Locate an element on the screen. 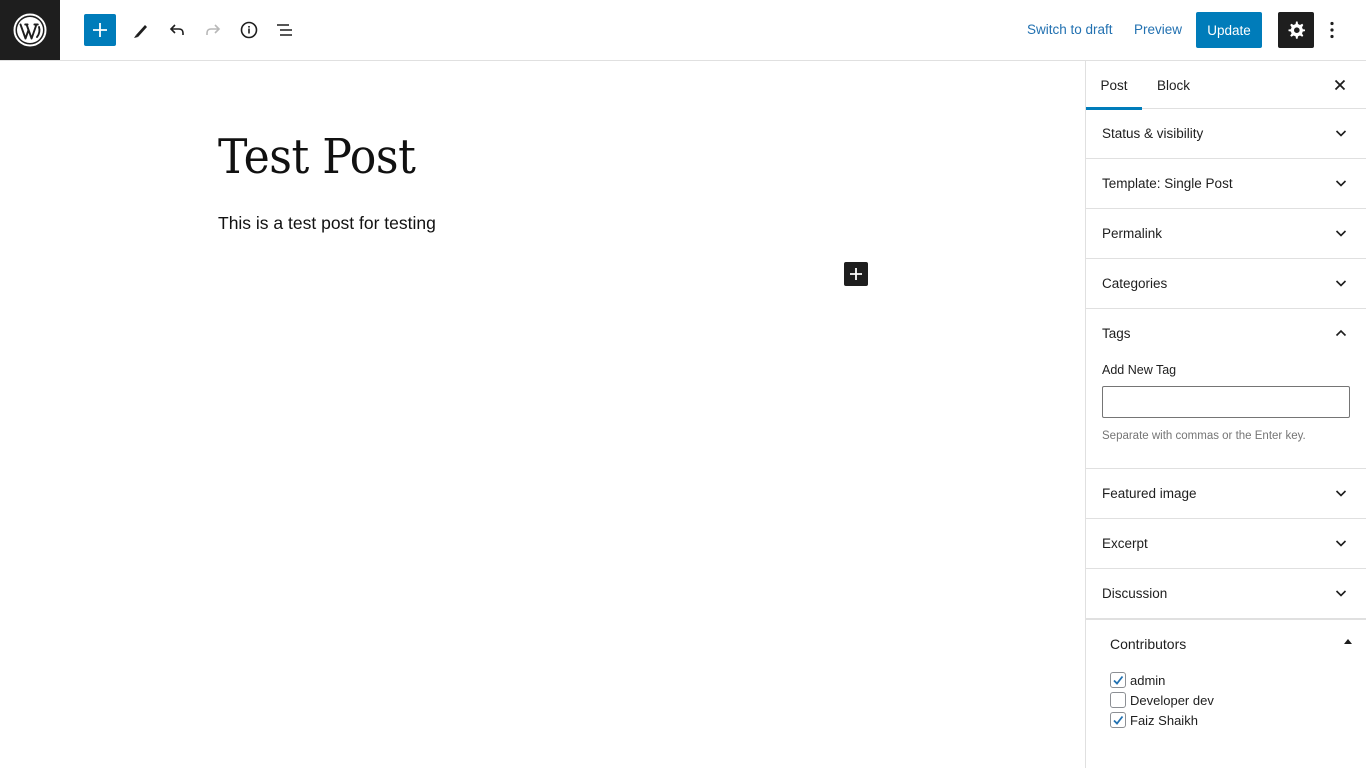 Image resolution: width=1366 pixels, height=768 pixels. close-sidebar-button is located at coordinates (1340, 85).